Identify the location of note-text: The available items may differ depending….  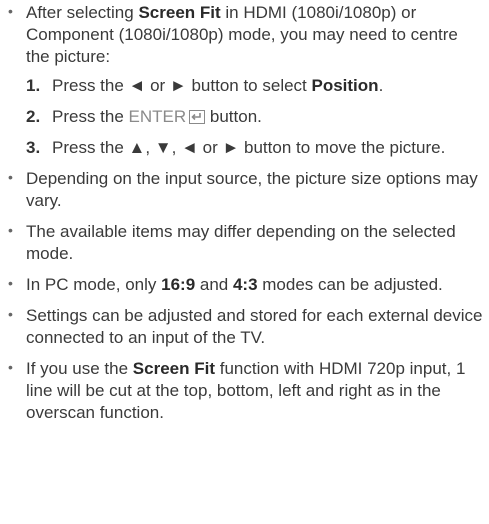
(241, 242).